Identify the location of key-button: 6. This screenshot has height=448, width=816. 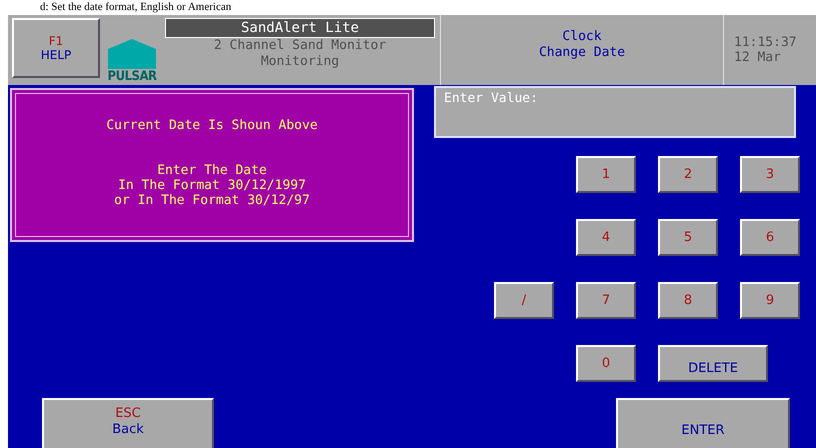
(770, 237).